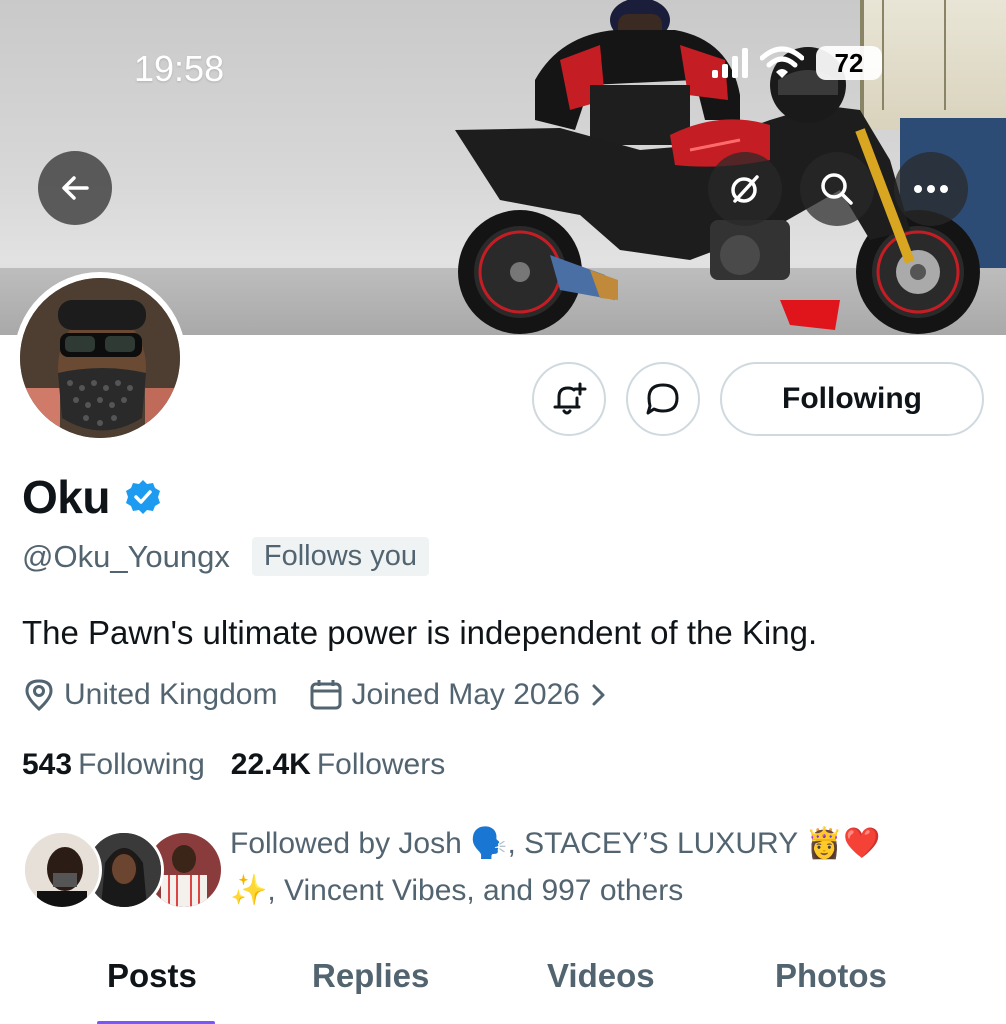 The height and width of the screenshot is (1024, 1006). I want to click on location-pin-icon, so click(39, 695).